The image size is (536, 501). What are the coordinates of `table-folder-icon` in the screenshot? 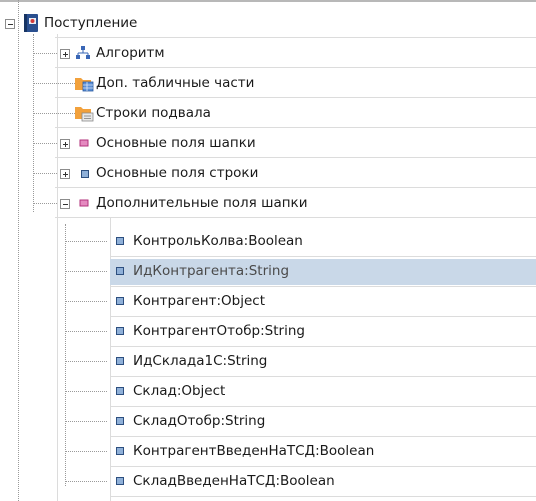 It's located at (84, 85).